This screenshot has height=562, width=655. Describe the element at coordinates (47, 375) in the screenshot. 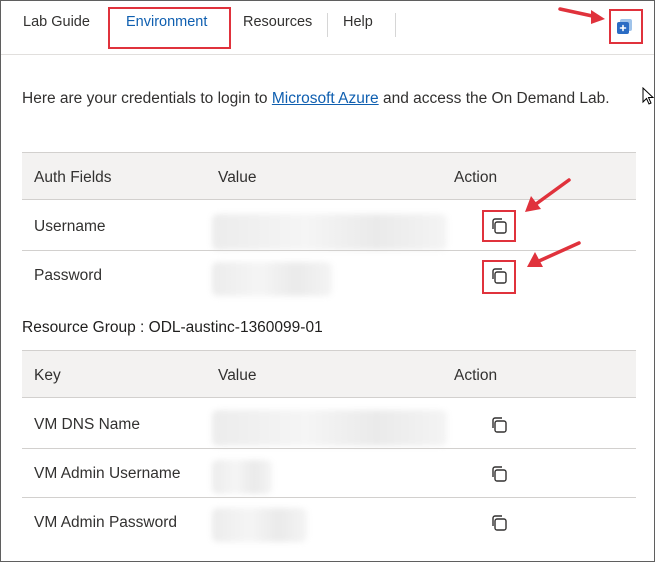

I see `header-key: Key` at that location.